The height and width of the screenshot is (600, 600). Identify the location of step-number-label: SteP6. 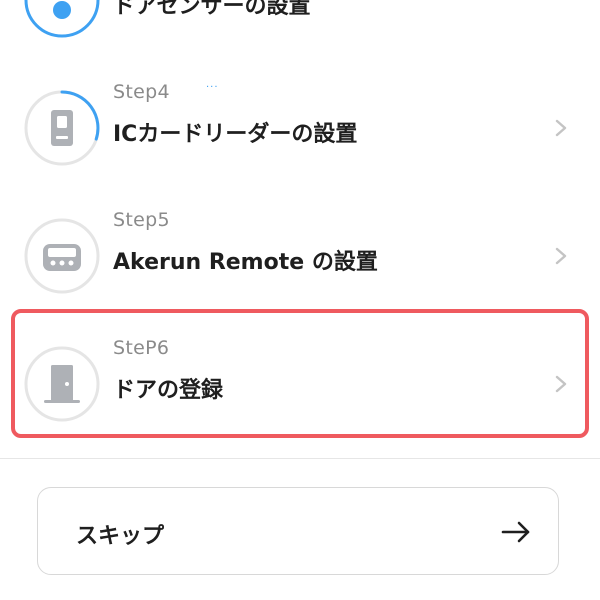
(141, 348).